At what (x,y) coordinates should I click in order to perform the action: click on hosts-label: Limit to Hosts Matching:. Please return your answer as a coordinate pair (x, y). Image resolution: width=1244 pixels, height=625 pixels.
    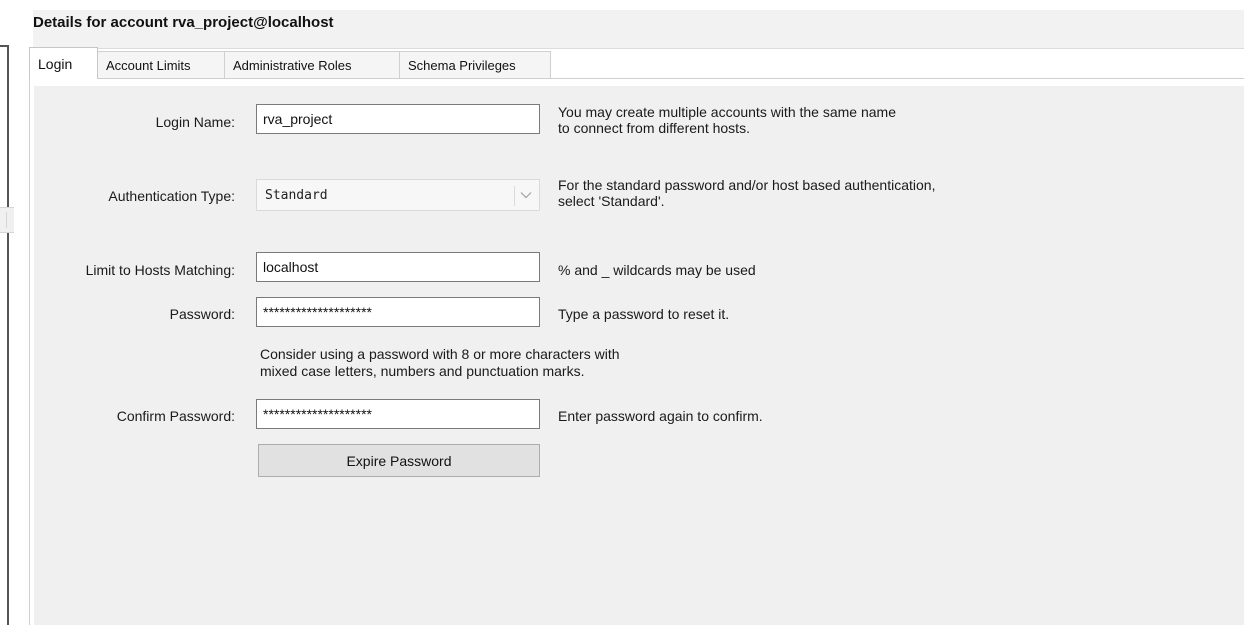
    Looking at the image, I should click on (160, 270).